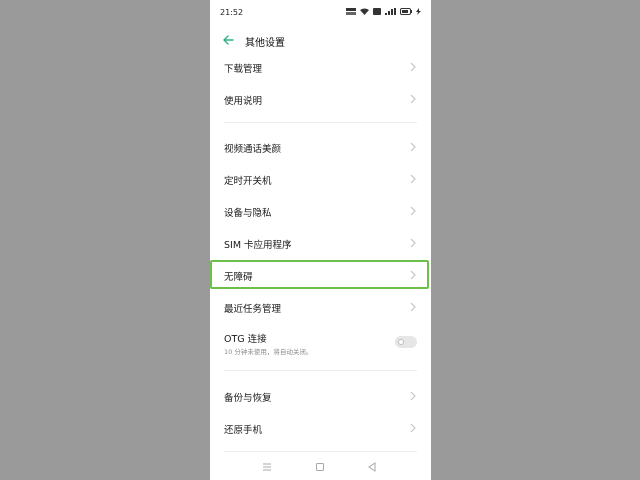  I want to click on toggle-knob, so click(401, 342).